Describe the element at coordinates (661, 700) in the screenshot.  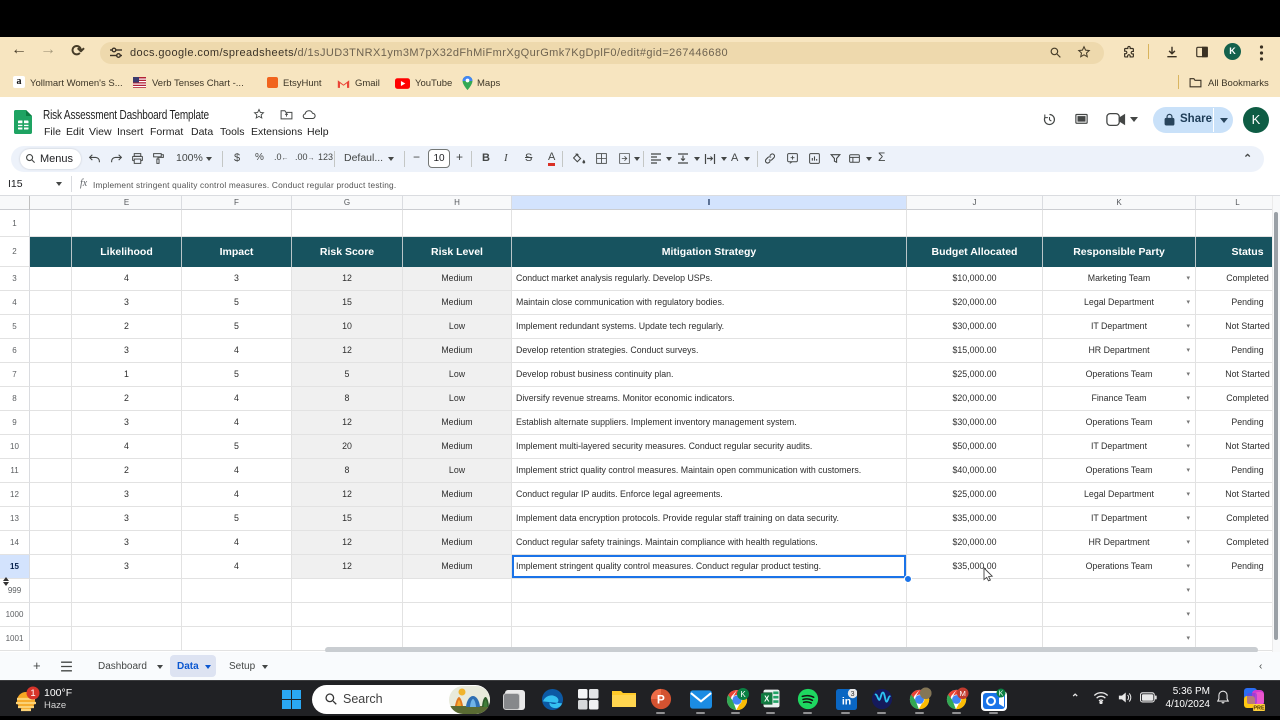
I see `svg-text: P` at that location.